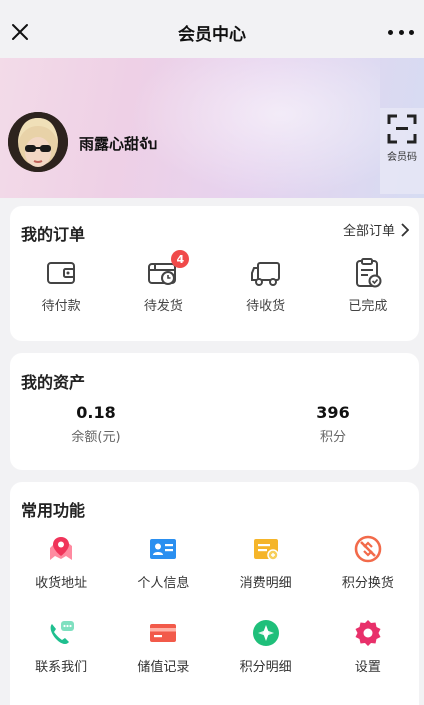 This screenshot has width=424, height=705. Describe the element at coordinates (118, 144) in the screenshot. I see `username: 雨露心甜จับ` at that location.